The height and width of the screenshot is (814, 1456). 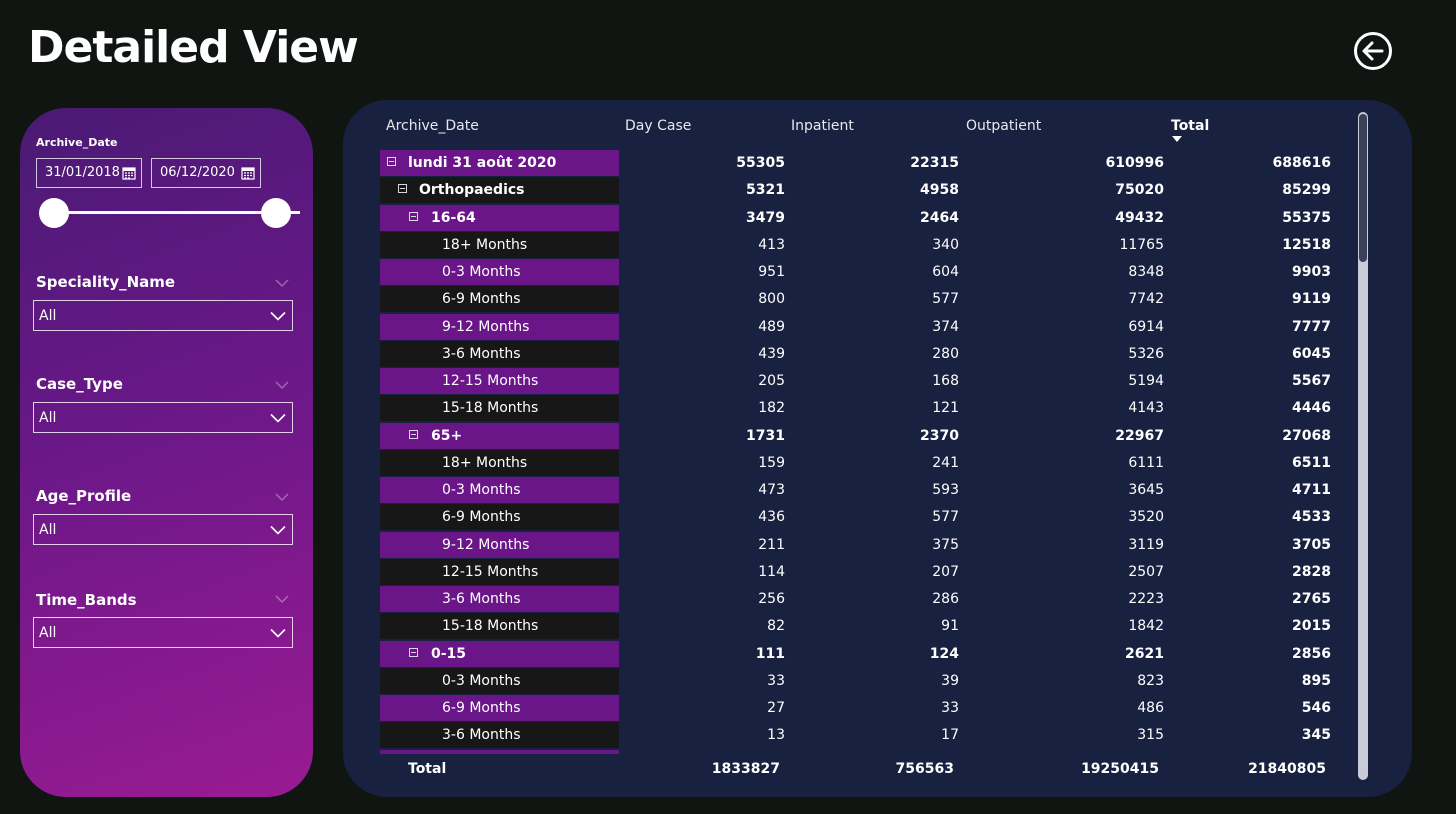 I want to click on cell-total: 2856, so click(x=1311, y=653).